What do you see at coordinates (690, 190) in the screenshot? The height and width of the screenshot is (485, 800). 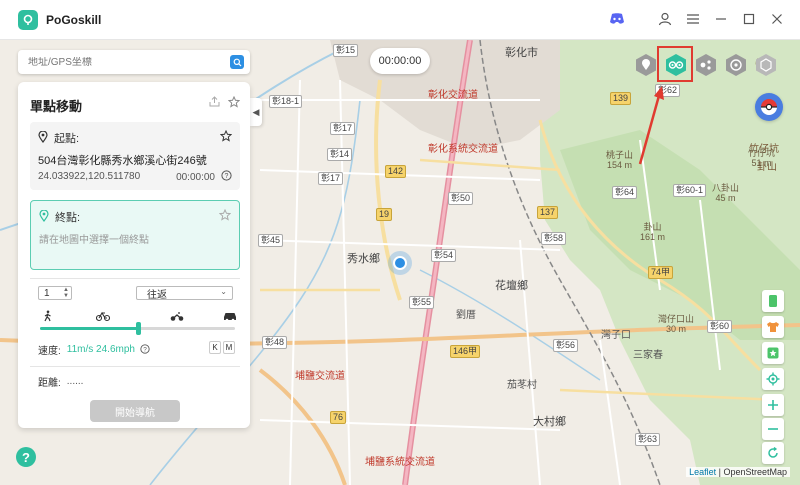 I see `road-shield: 彰60-1` at bounding box center [690, 190].